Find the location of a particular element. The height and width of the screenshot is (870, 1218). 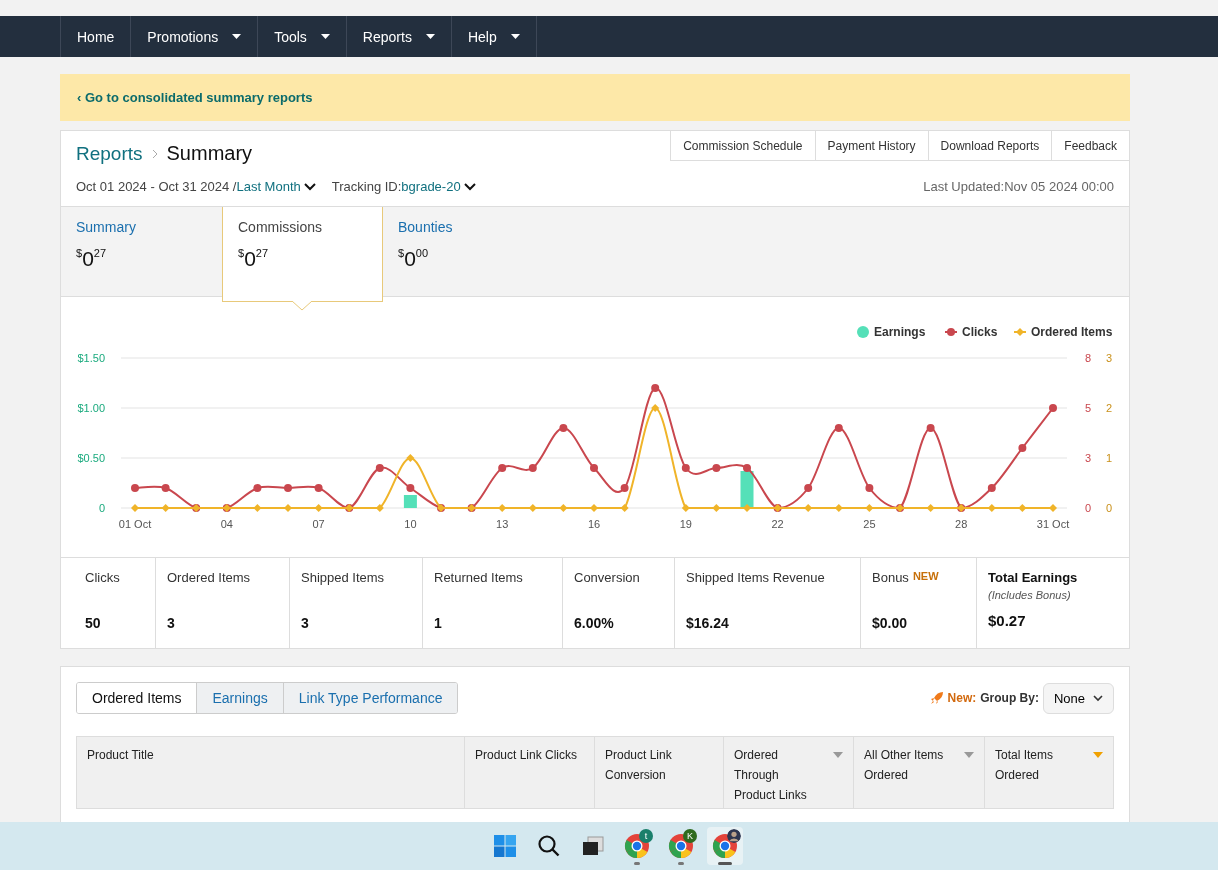

consolidated-reports-link: ‹ Go to consolidated summary reports is located at coordinates (195, 97).